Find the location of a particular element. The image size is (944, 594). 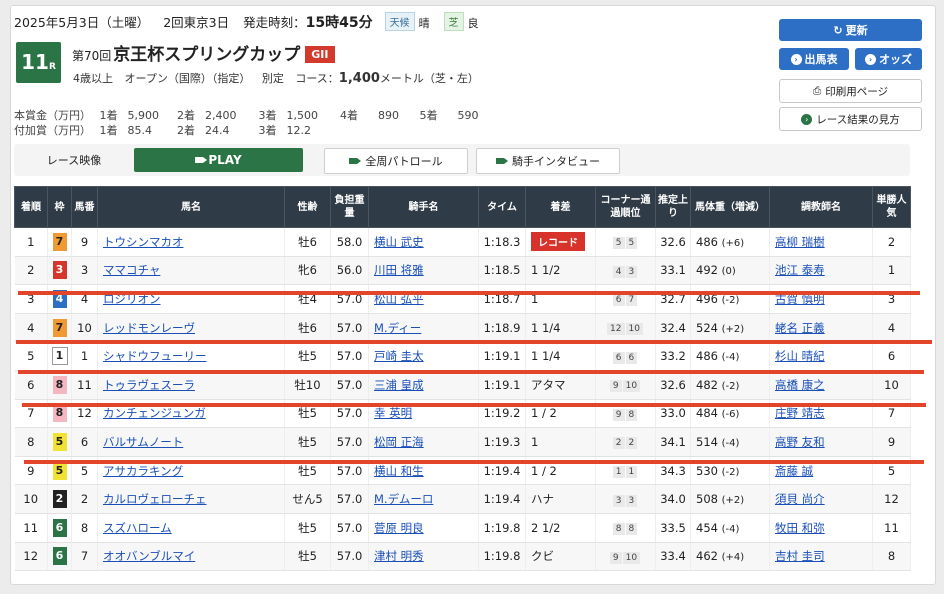

waku-badge: 7 is located at coordinates (59, 327).